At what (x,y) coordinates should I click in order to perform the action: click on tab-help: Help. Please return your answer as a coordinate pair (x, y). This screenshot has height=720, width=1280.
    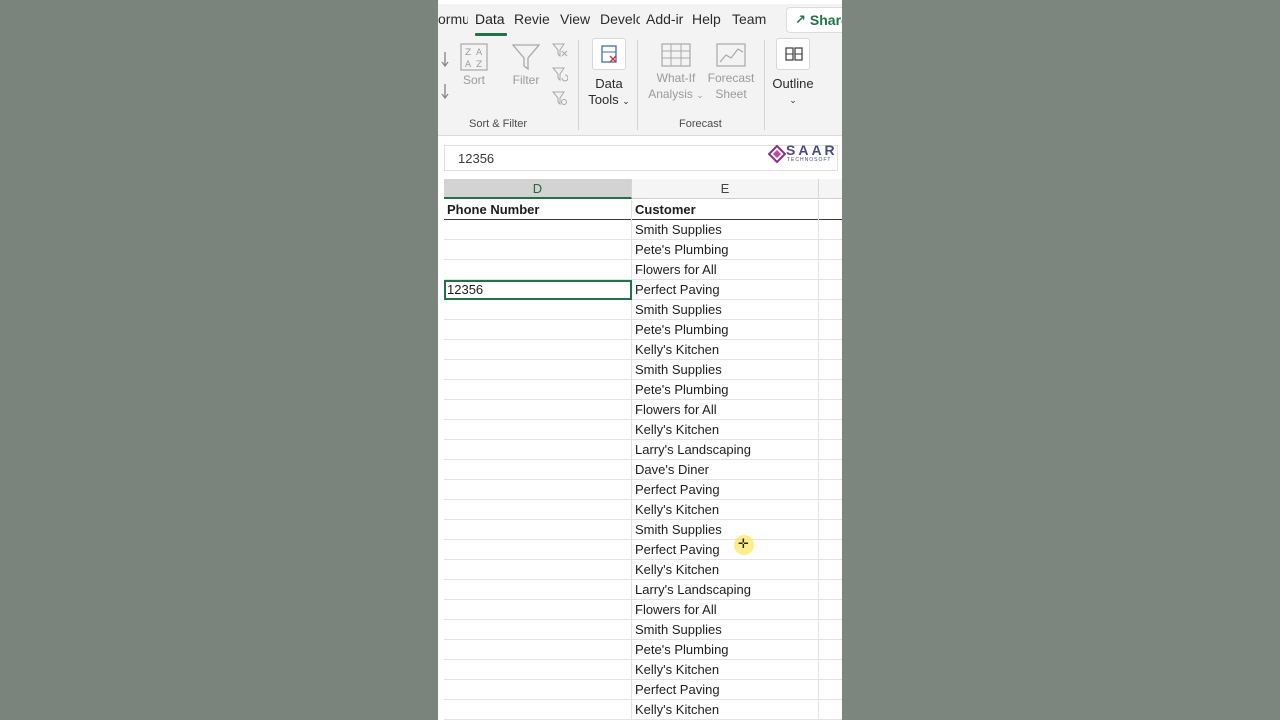
    Looking at the image, I should click on (708, 19).